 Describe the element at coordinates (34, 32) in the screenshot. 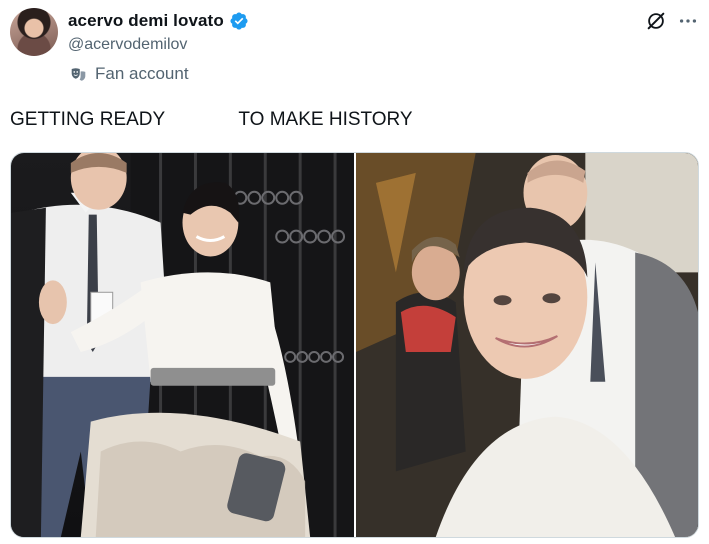

I see `author-avatar` at that location.